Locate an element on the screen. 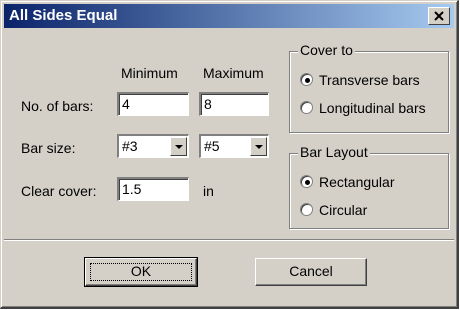 This screenshot has width=460, height=310. bar-size-max-select: #5 is located at coordinates (234, 146).